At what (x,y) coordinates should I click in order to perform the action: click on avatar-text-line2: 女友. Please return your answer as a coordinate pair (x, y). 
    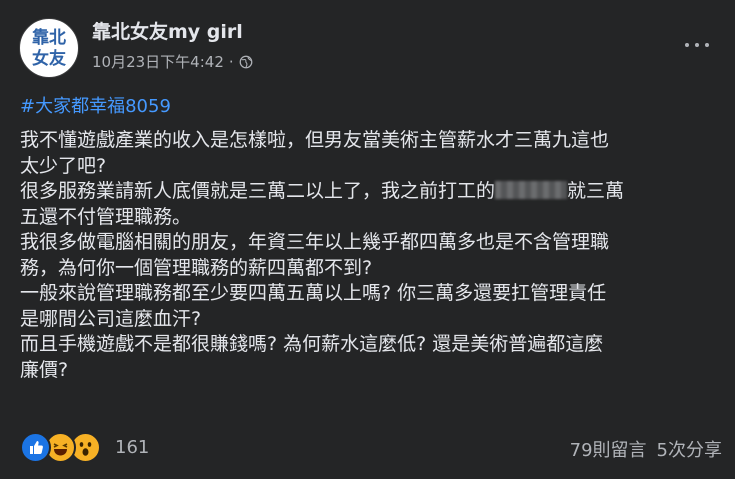
    Looking at the image, I should click on (49, 59).